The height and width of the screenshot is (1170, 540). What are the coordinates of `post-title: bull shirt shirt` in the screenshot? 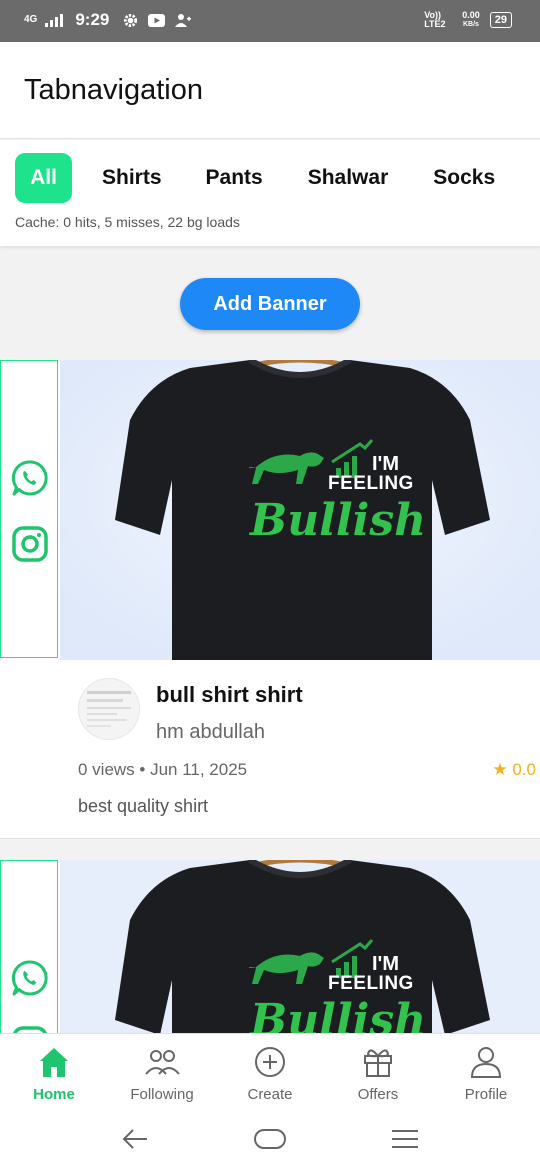 It's located at (229, 695).